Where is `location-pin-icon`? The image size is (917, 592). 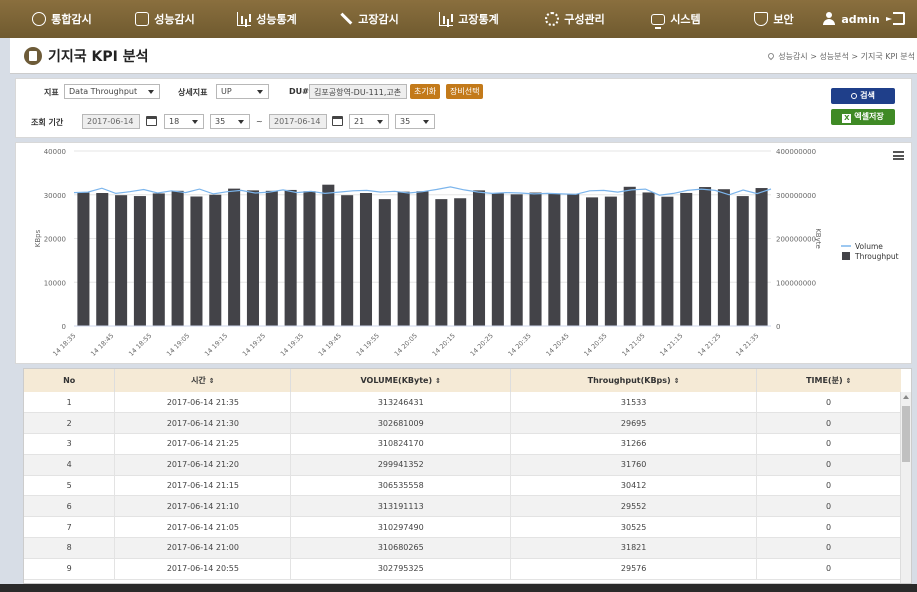
location-pin-icon is located at coordinates (771, 56).